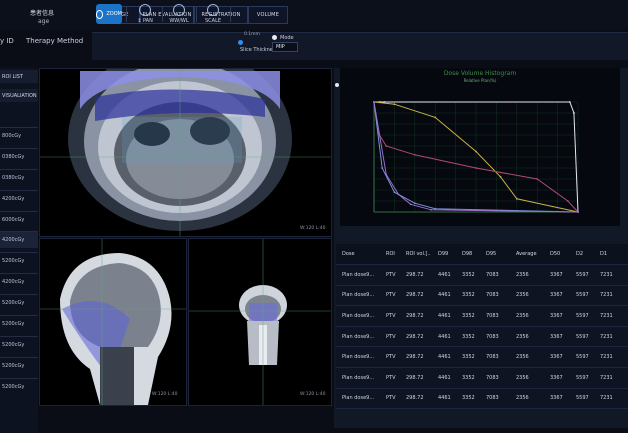 This screenshot has height=433, width=628. Describe the element at coordinates (467, 254) in the screenshot. I see `col-d98: D98` at that location.